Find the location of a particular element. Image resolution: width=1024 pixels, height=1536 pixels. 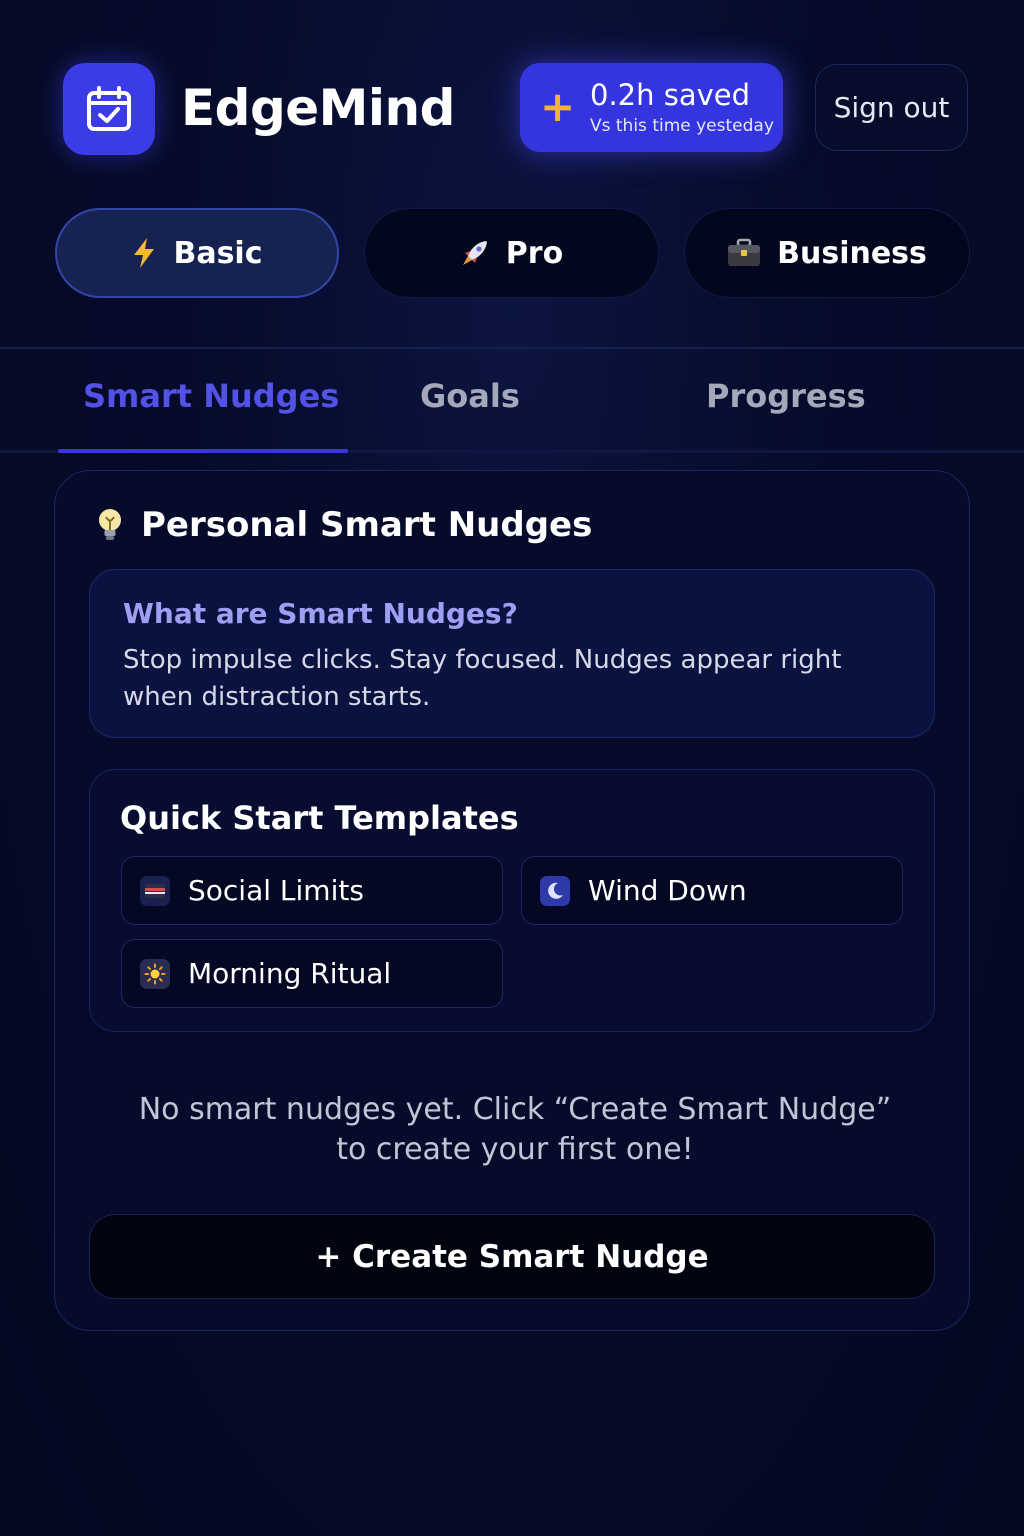

time-saved-value: 0.2h saved is located at coordinates (670, 95).